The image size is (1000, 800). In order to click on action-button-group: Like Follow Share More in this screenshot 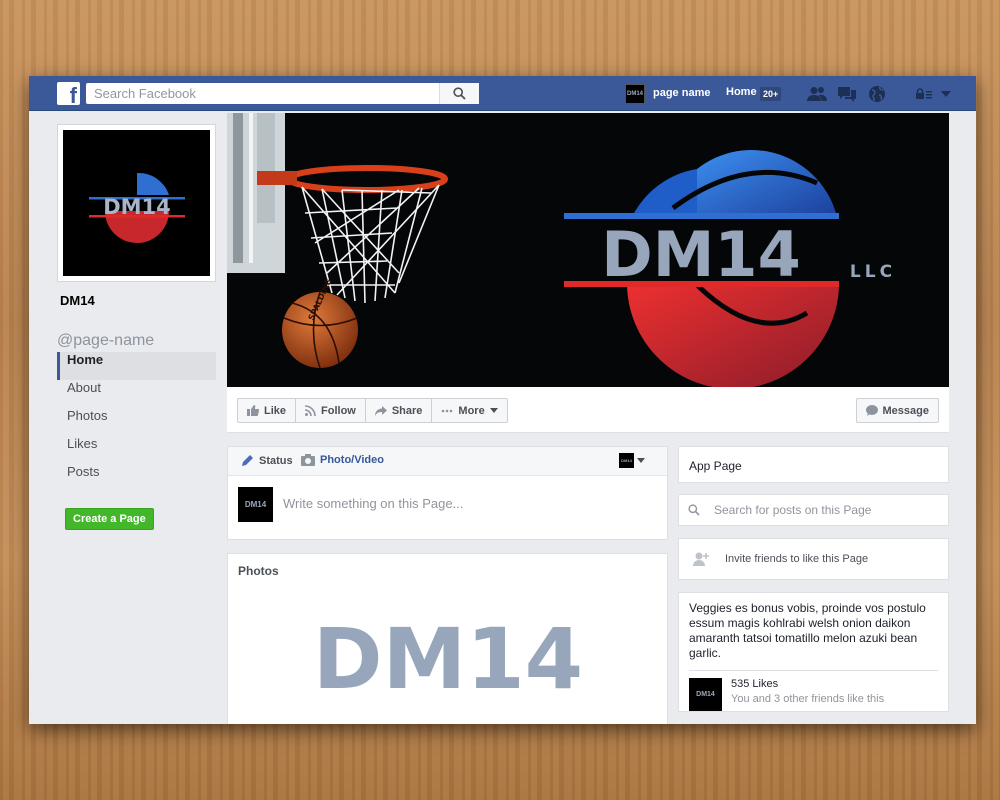, I will do `click(372, 410)`.